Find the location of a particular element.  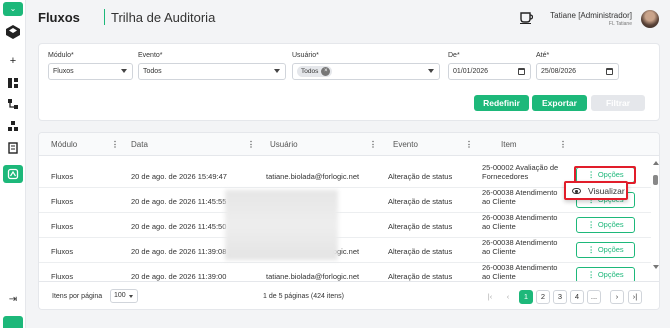

cell-data: 20 de ago. de 2026 11:39:08 is located at coordinates (179, 251).